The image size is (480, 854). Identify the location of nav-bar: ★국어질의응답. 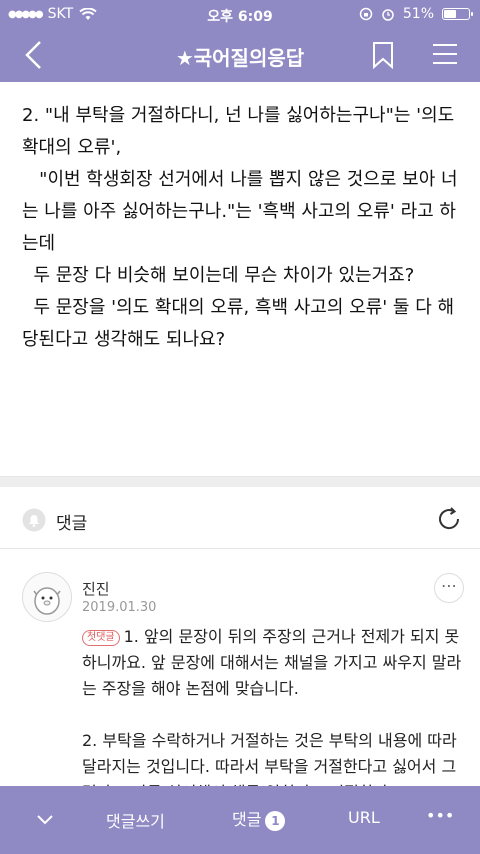
(240, 55).